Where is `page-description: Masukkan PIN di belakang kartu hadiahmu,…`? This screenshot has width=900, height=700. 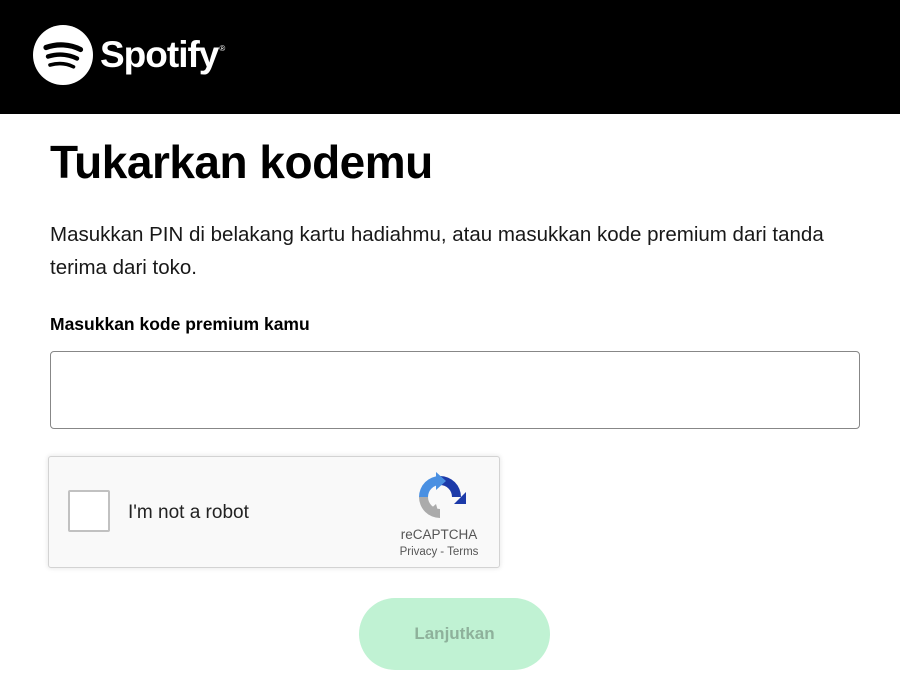 page-description: Masukkan PIN di belakang kartu hadiahmu,… is located at coordinates (437, 250).